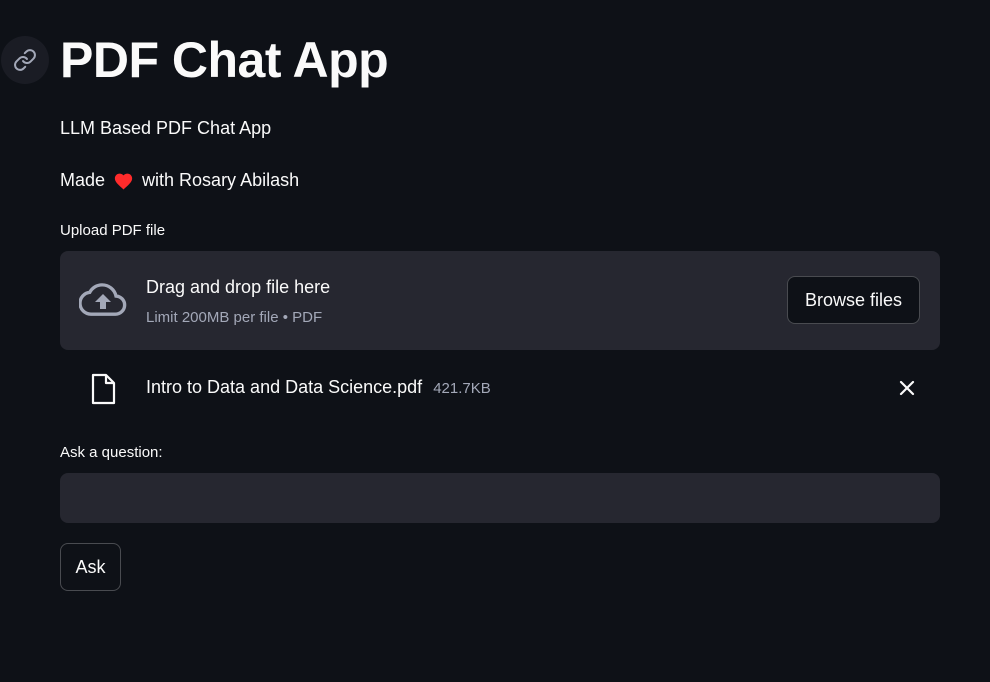 This screenshot has height=682, width=990. I want to click on dropzone-limit: Limit 200MB per file • PDF, so click(234, 317).